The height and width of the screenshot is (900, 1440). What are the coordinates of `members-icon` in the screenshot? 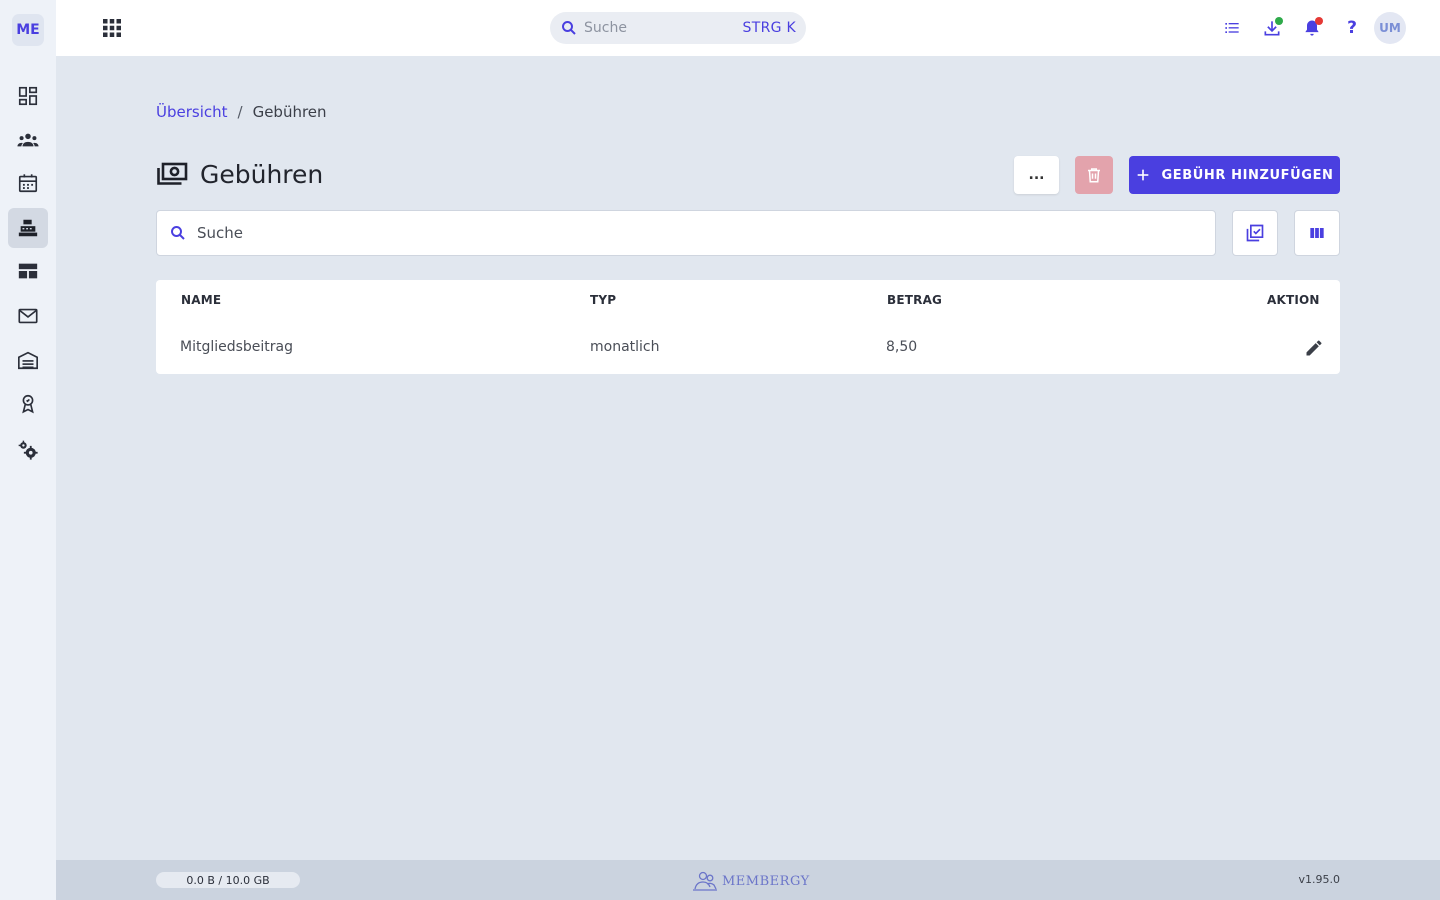 It's located at (28, 140).